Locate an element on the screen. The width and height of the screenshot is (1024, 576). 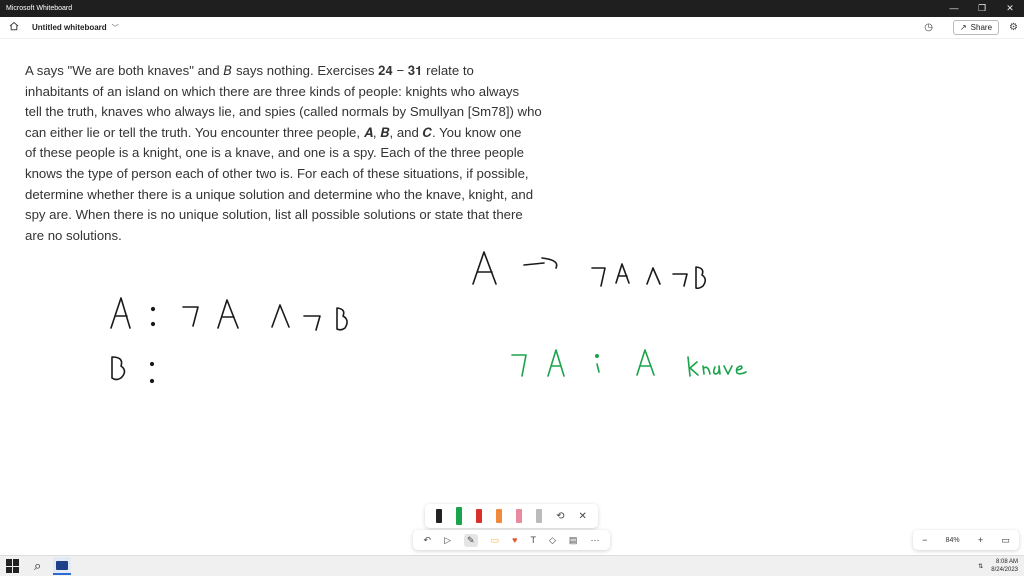
main-toolbar: ↶ ▷ ✎ ▭ ♥ T ◇ ▤ ⋯ is located at coordinates (511, 540).